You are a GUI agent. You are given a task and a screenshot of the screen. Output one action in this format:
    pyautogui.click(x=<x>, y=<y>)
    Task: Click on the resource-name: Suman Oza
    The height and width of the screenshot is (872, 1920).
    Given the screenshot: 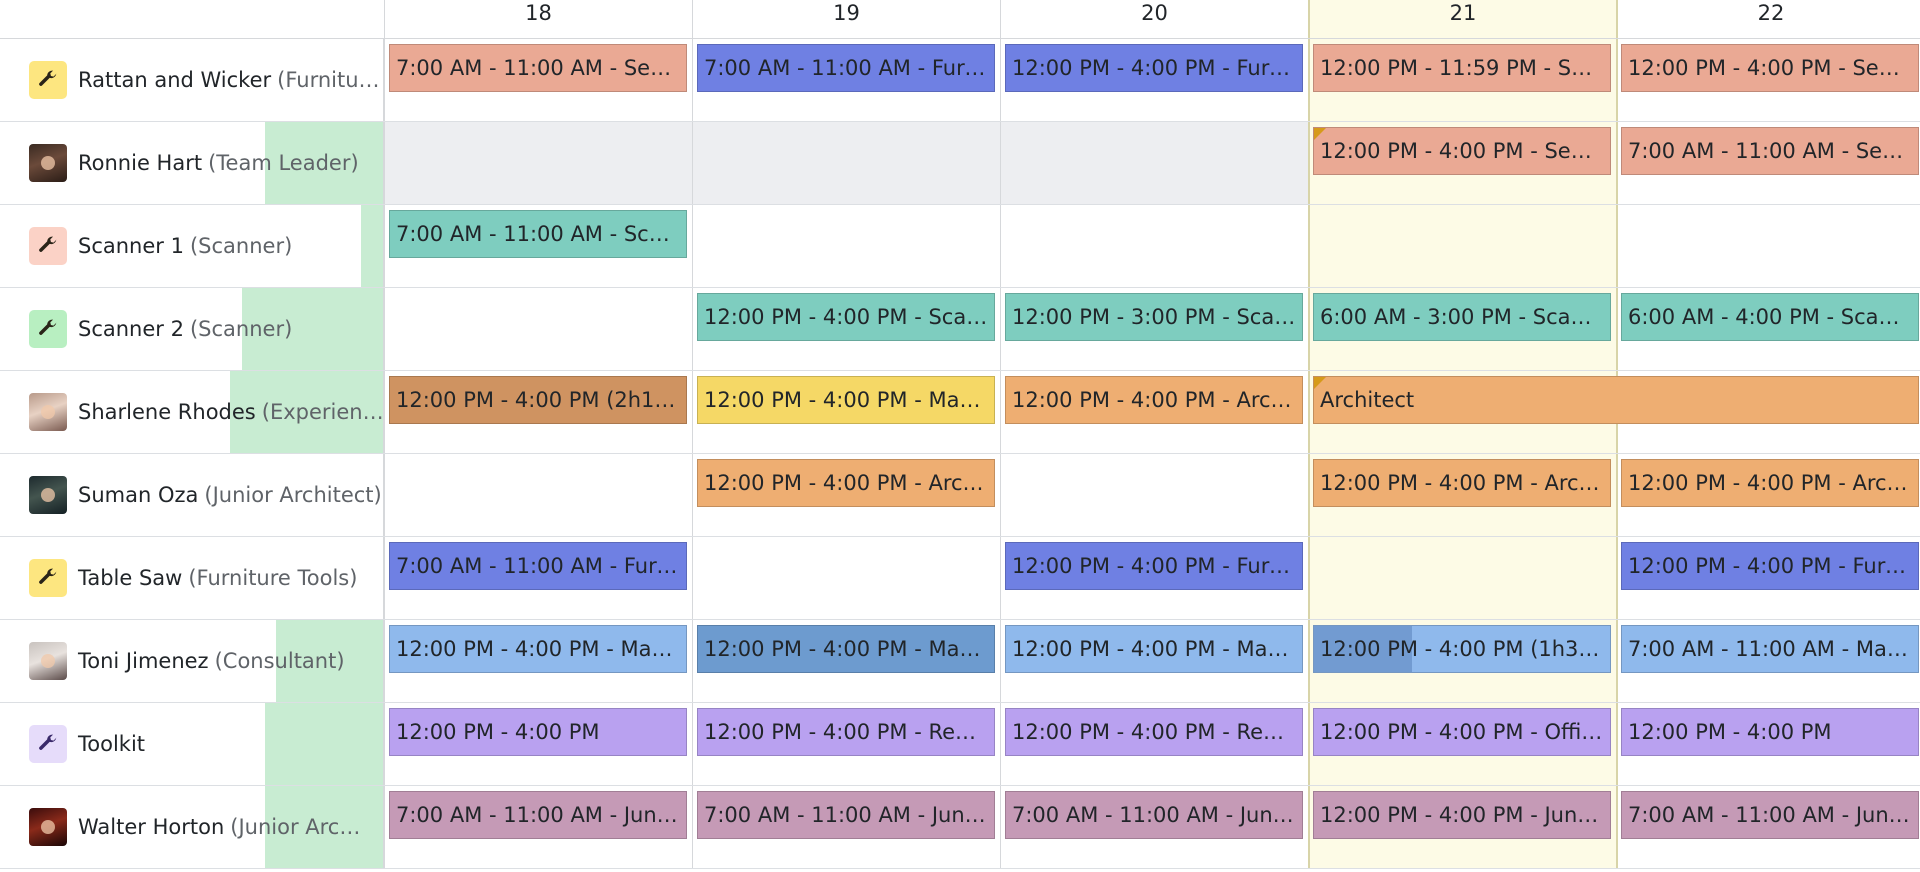 What is the action you would take?
    pyautogui.click(x=138, y=495)
    